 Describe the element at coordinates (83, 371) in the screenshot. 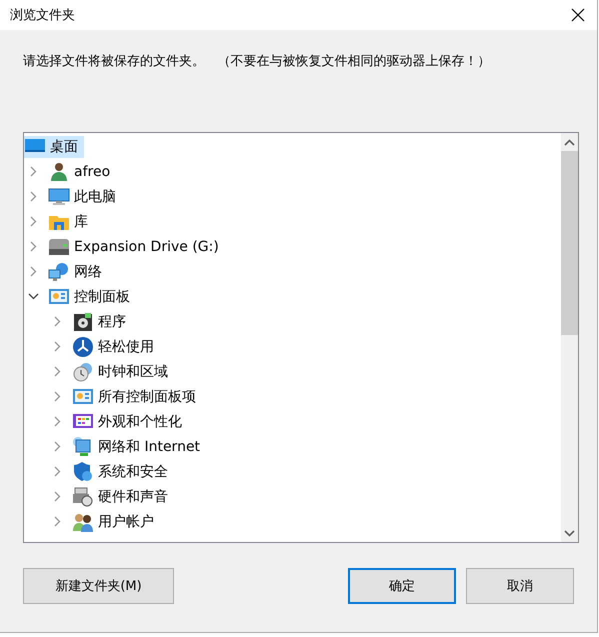

I see `clock-icon` at that location.